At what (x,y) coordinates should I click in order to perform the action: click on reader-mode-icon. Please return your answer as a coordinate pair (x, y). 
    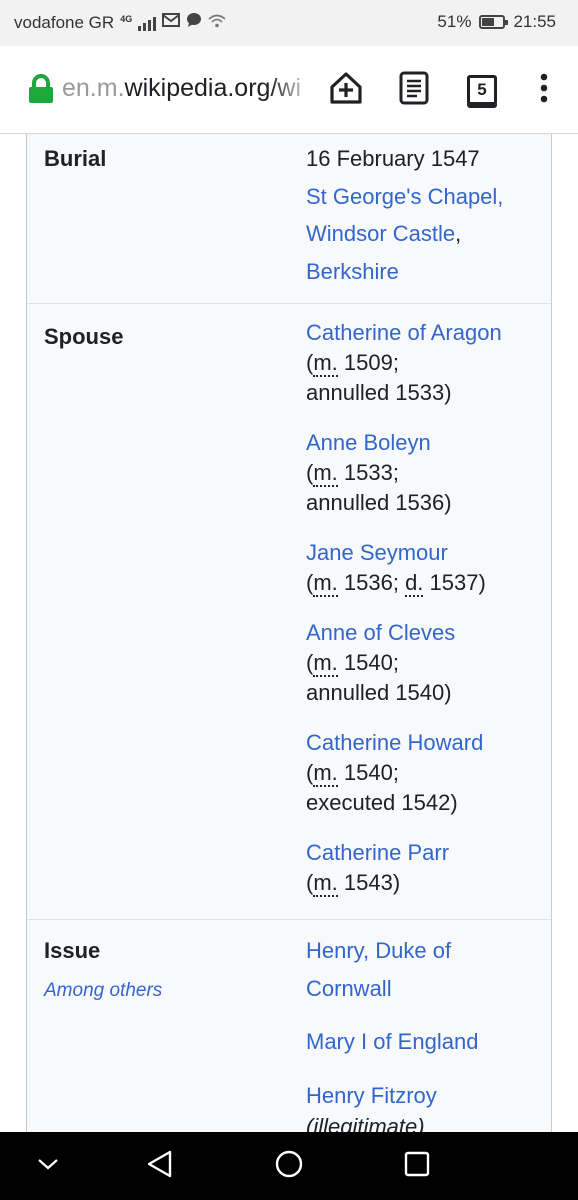
    Looking at the image, I should click on (414, 90).